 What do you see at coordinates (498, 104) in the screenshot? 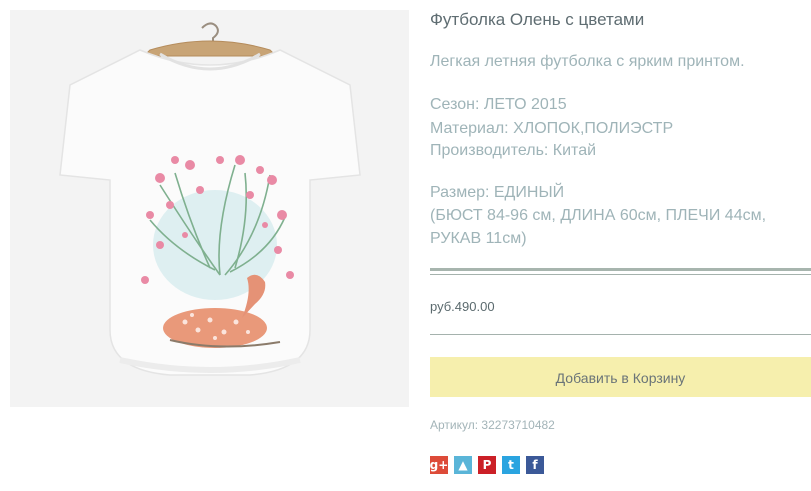
I see `spec-season: Сезон: ЛЕТО 2015` at bounding box center [498, 104].